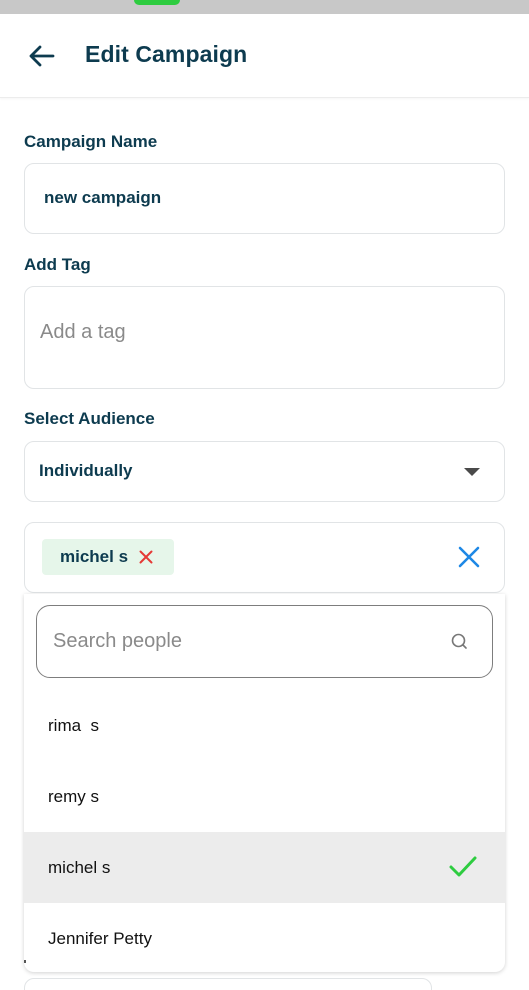 The width and height of the screenshot is (529, 990). What do you see at coordinates (472, 472) in the screenshot?
I see `chevron-down-icon` at bounding box center [472, 472].